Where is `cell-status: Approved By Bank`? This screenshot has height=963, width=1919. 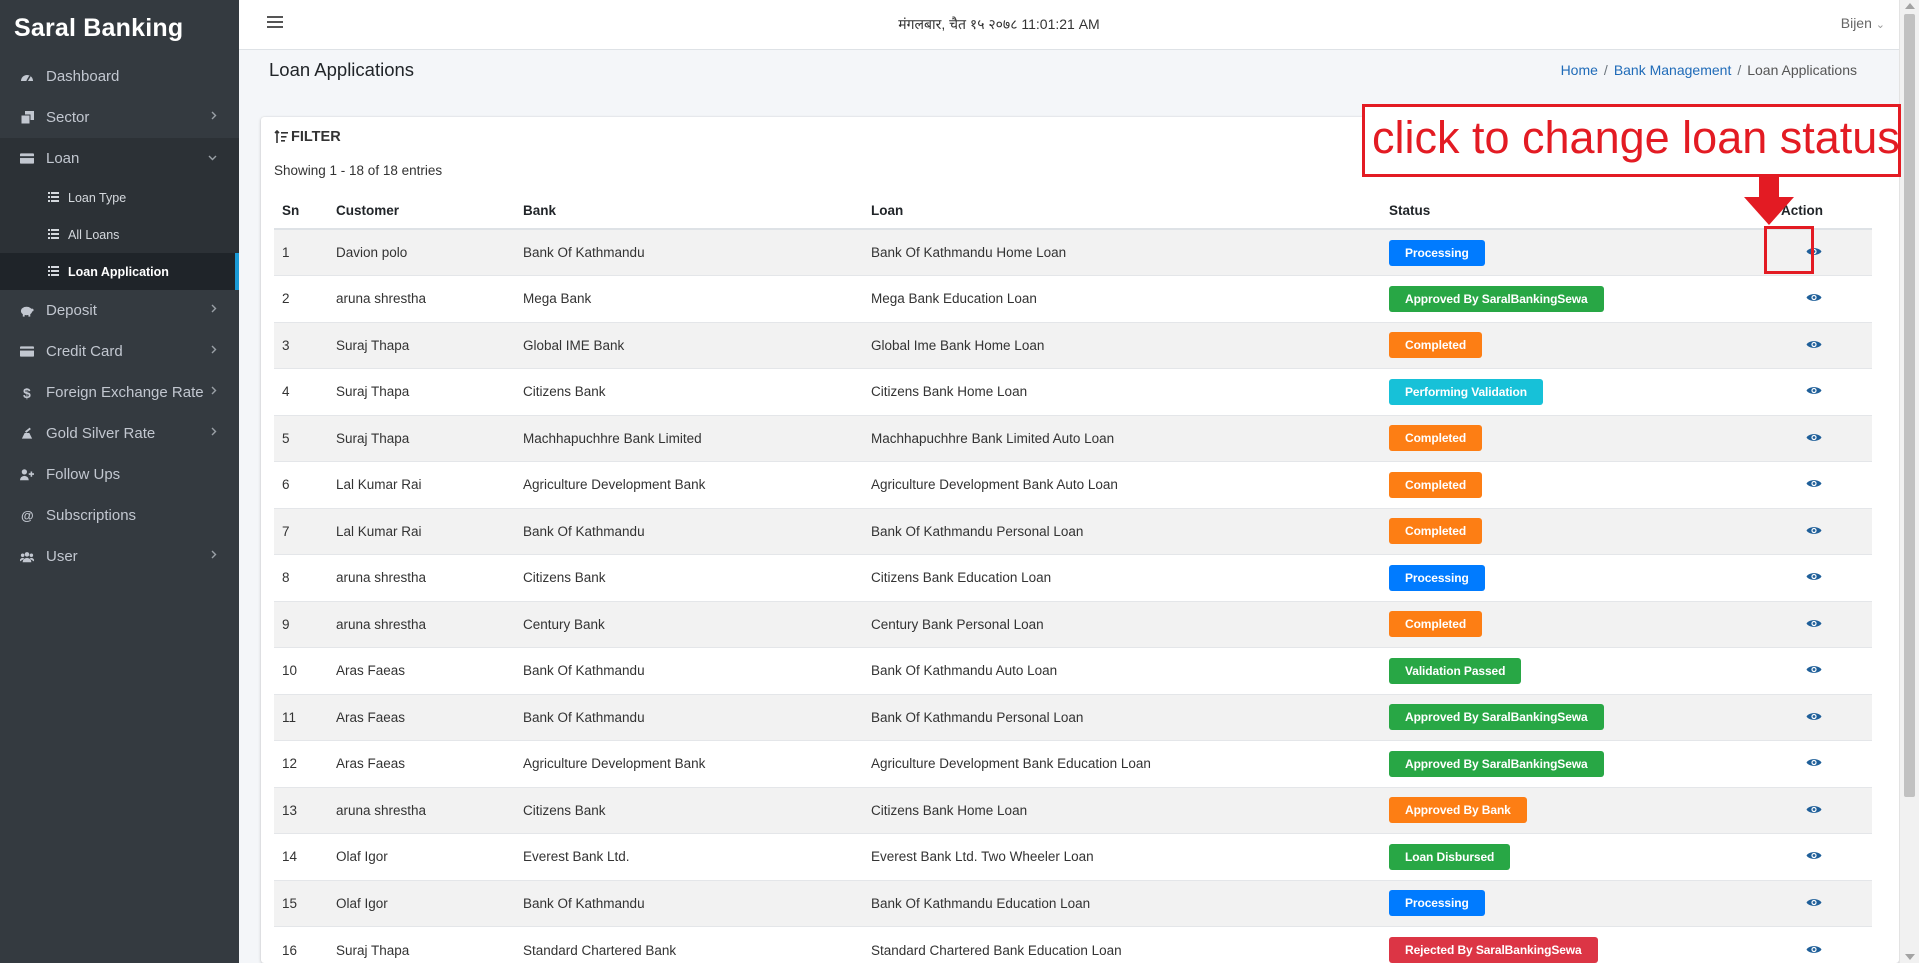
cell-status: Approved By Bank is located at coordinates (1577, 810).